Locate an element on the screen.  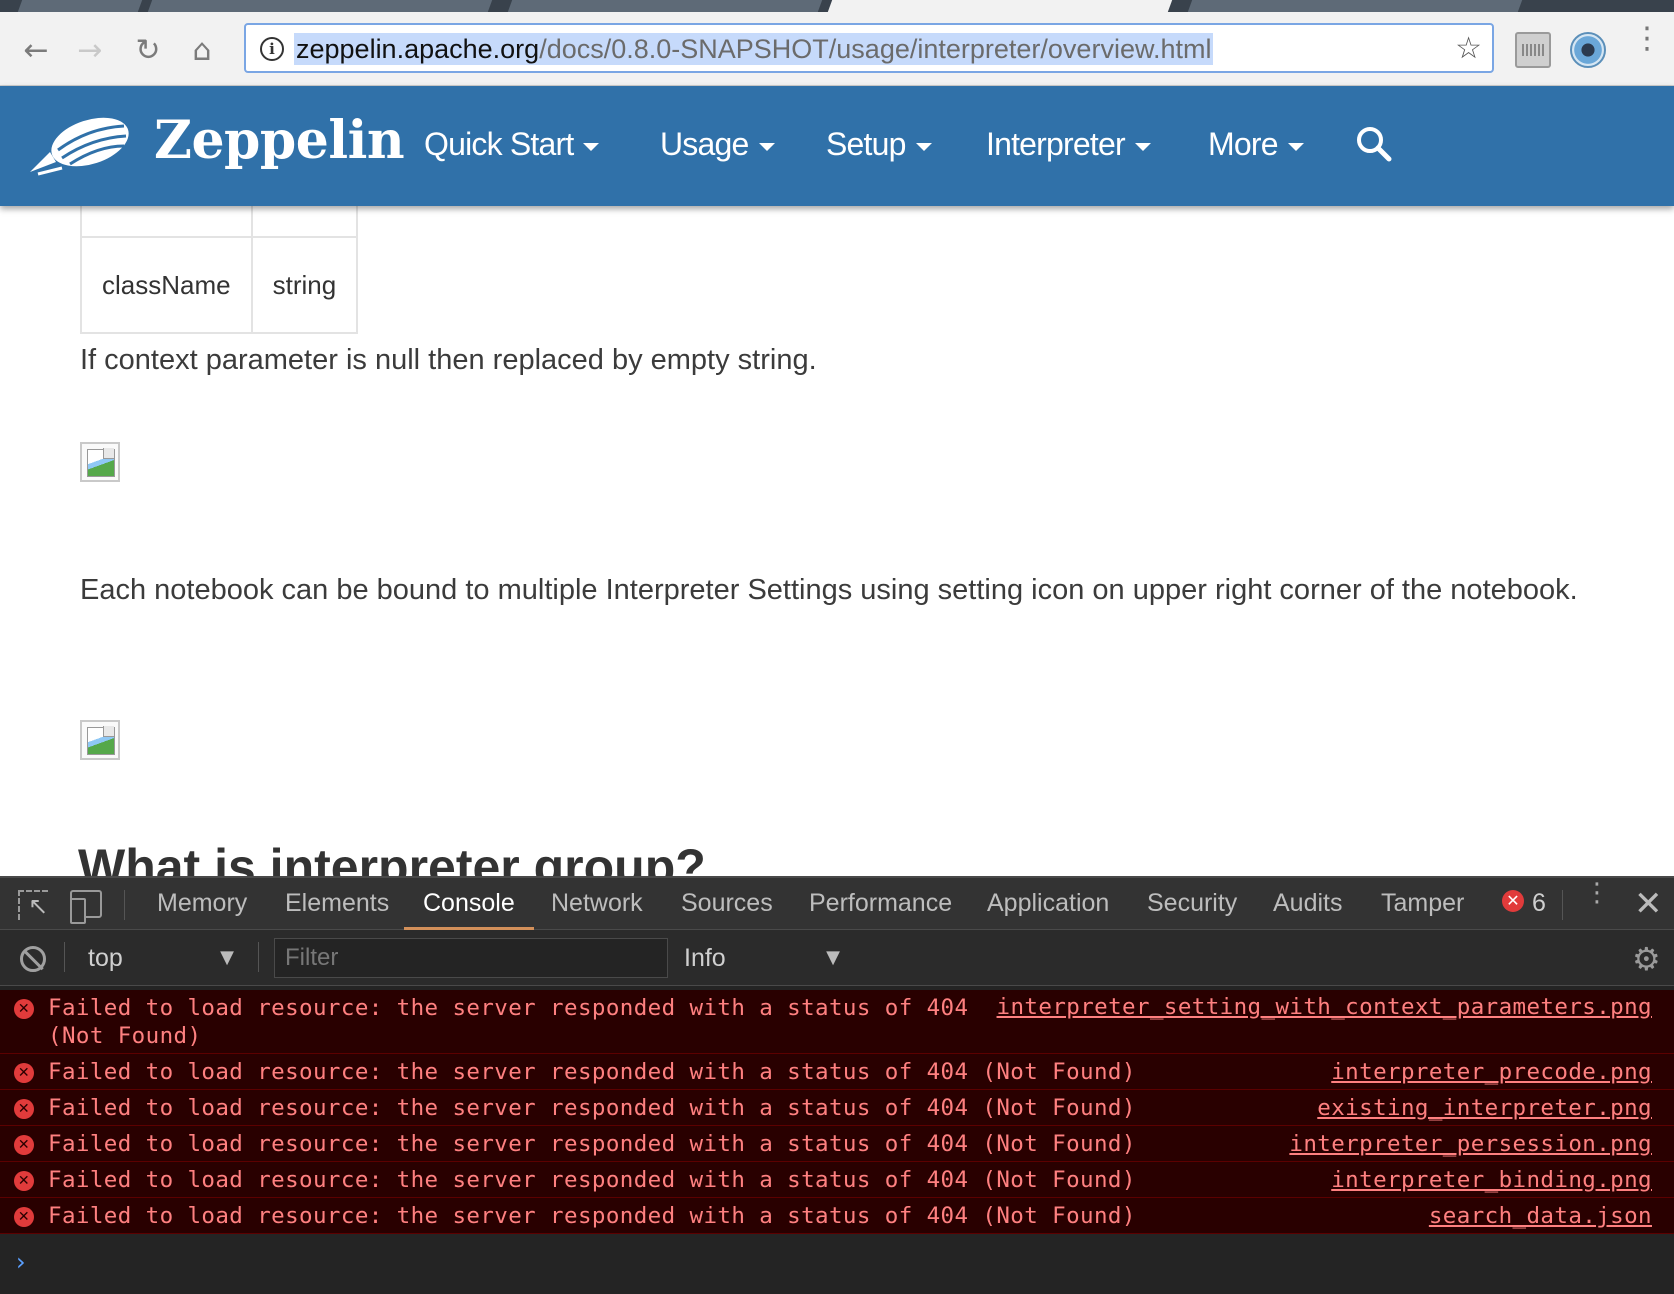
browser-tab-active is located at coordinates (1000, 6).